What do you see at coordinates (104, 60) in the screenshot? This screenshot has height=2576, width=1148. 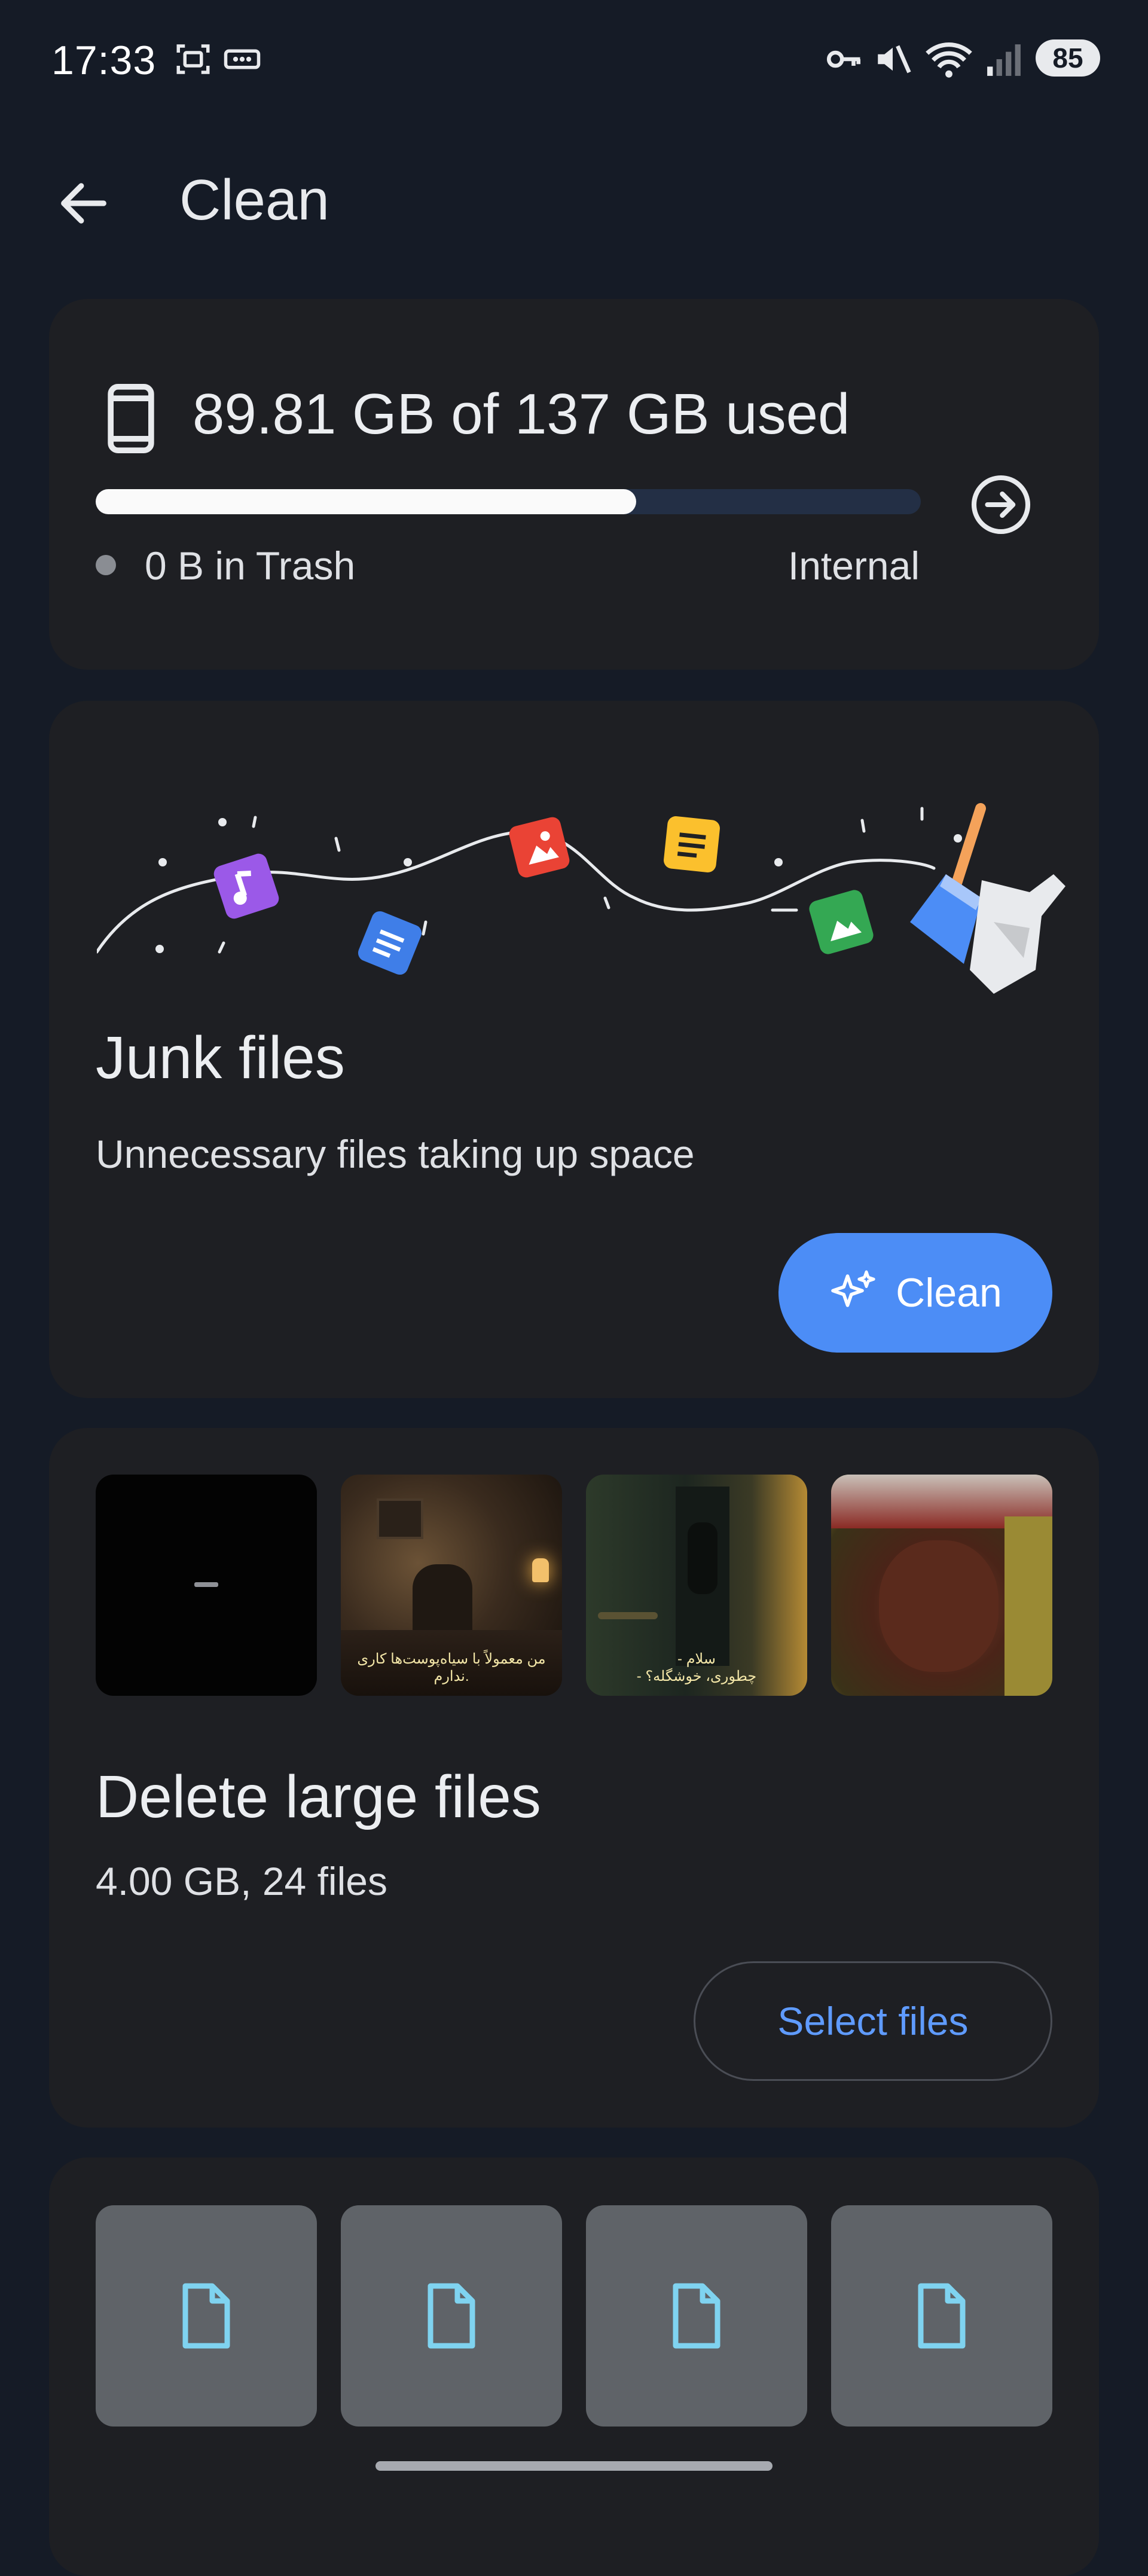 I see `status-time: 17:33` at bounding box center [104, 60].